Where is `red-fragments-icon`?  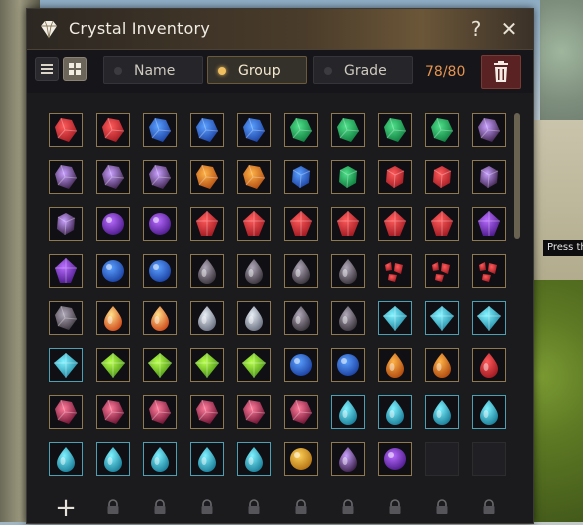 red-fragments-icon is located at coordinates (441, 272).